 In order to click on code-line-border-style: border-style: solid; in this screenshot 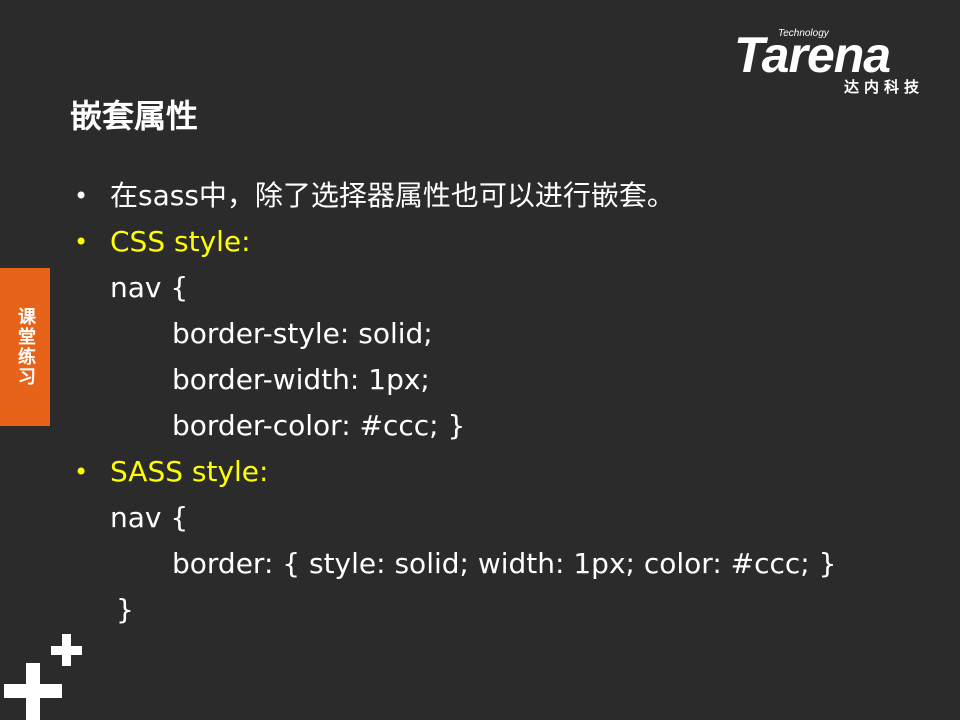, I will do `click(302, 333)`.